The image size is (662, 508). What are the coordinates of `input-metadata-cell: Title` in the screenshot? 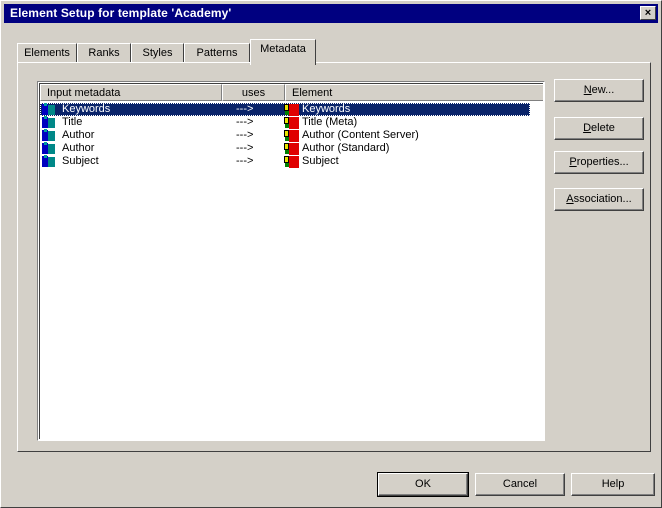 It's located at (72, 122).